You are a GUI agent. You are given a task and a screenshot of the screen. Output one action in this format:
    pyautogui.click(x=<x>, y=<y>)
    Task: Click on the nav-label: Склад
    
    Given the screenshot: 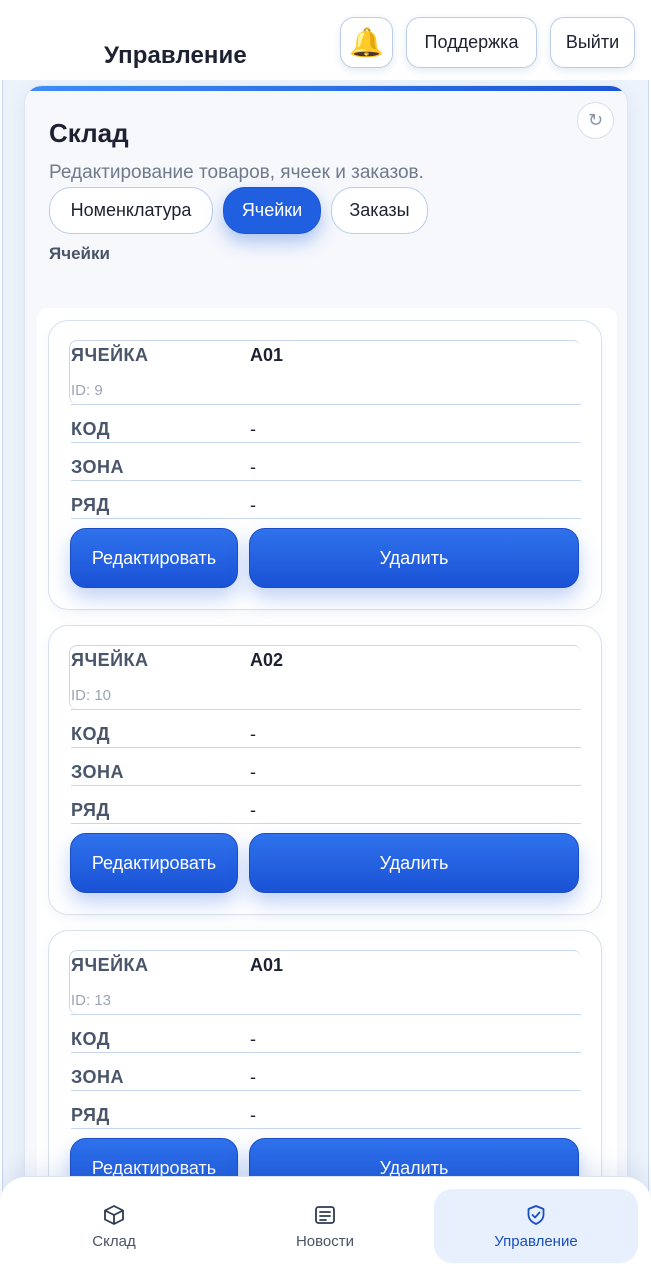 What is the action you would take?
    pyautogui.click(x=114, y=1241)
    